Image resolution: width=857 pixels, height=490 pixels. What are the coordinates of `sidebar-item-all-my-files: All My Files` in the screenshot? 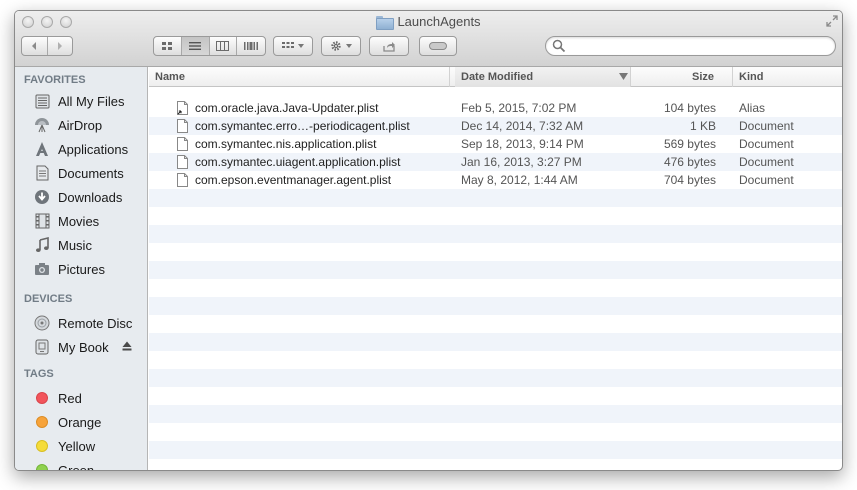 It's located at (81, 101).